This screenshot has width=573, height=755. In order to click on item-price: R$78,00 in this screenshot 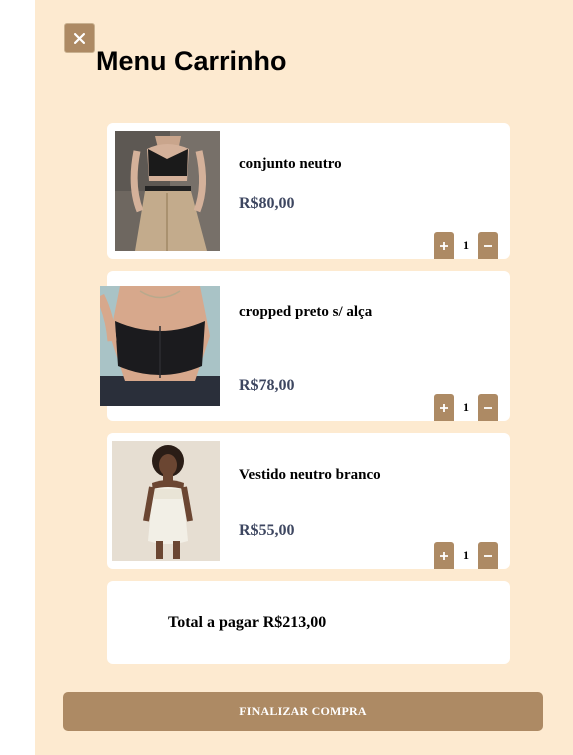, I will do `click(267, 385)`.